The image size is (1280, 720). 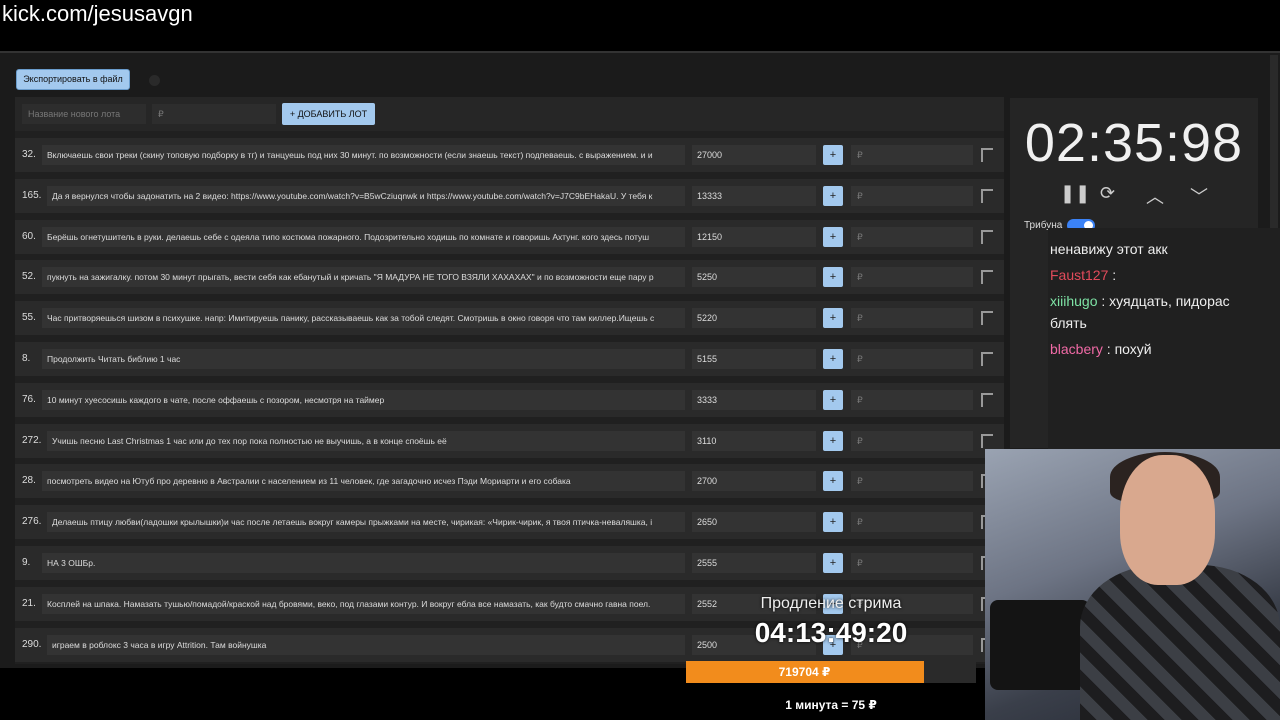 I want to click on lot-amount: 2555, so click(x=754, y=563).